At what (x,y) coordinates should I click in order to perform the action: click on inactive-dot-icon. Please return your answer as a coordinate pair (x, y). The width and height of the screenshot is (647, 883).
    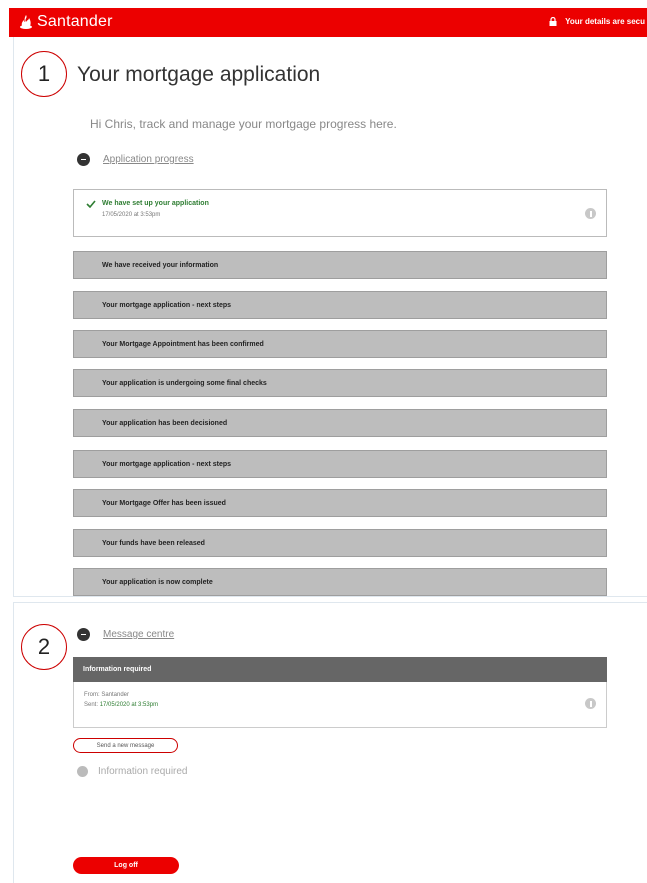
    Looking at the image, I should click on (82, 771).